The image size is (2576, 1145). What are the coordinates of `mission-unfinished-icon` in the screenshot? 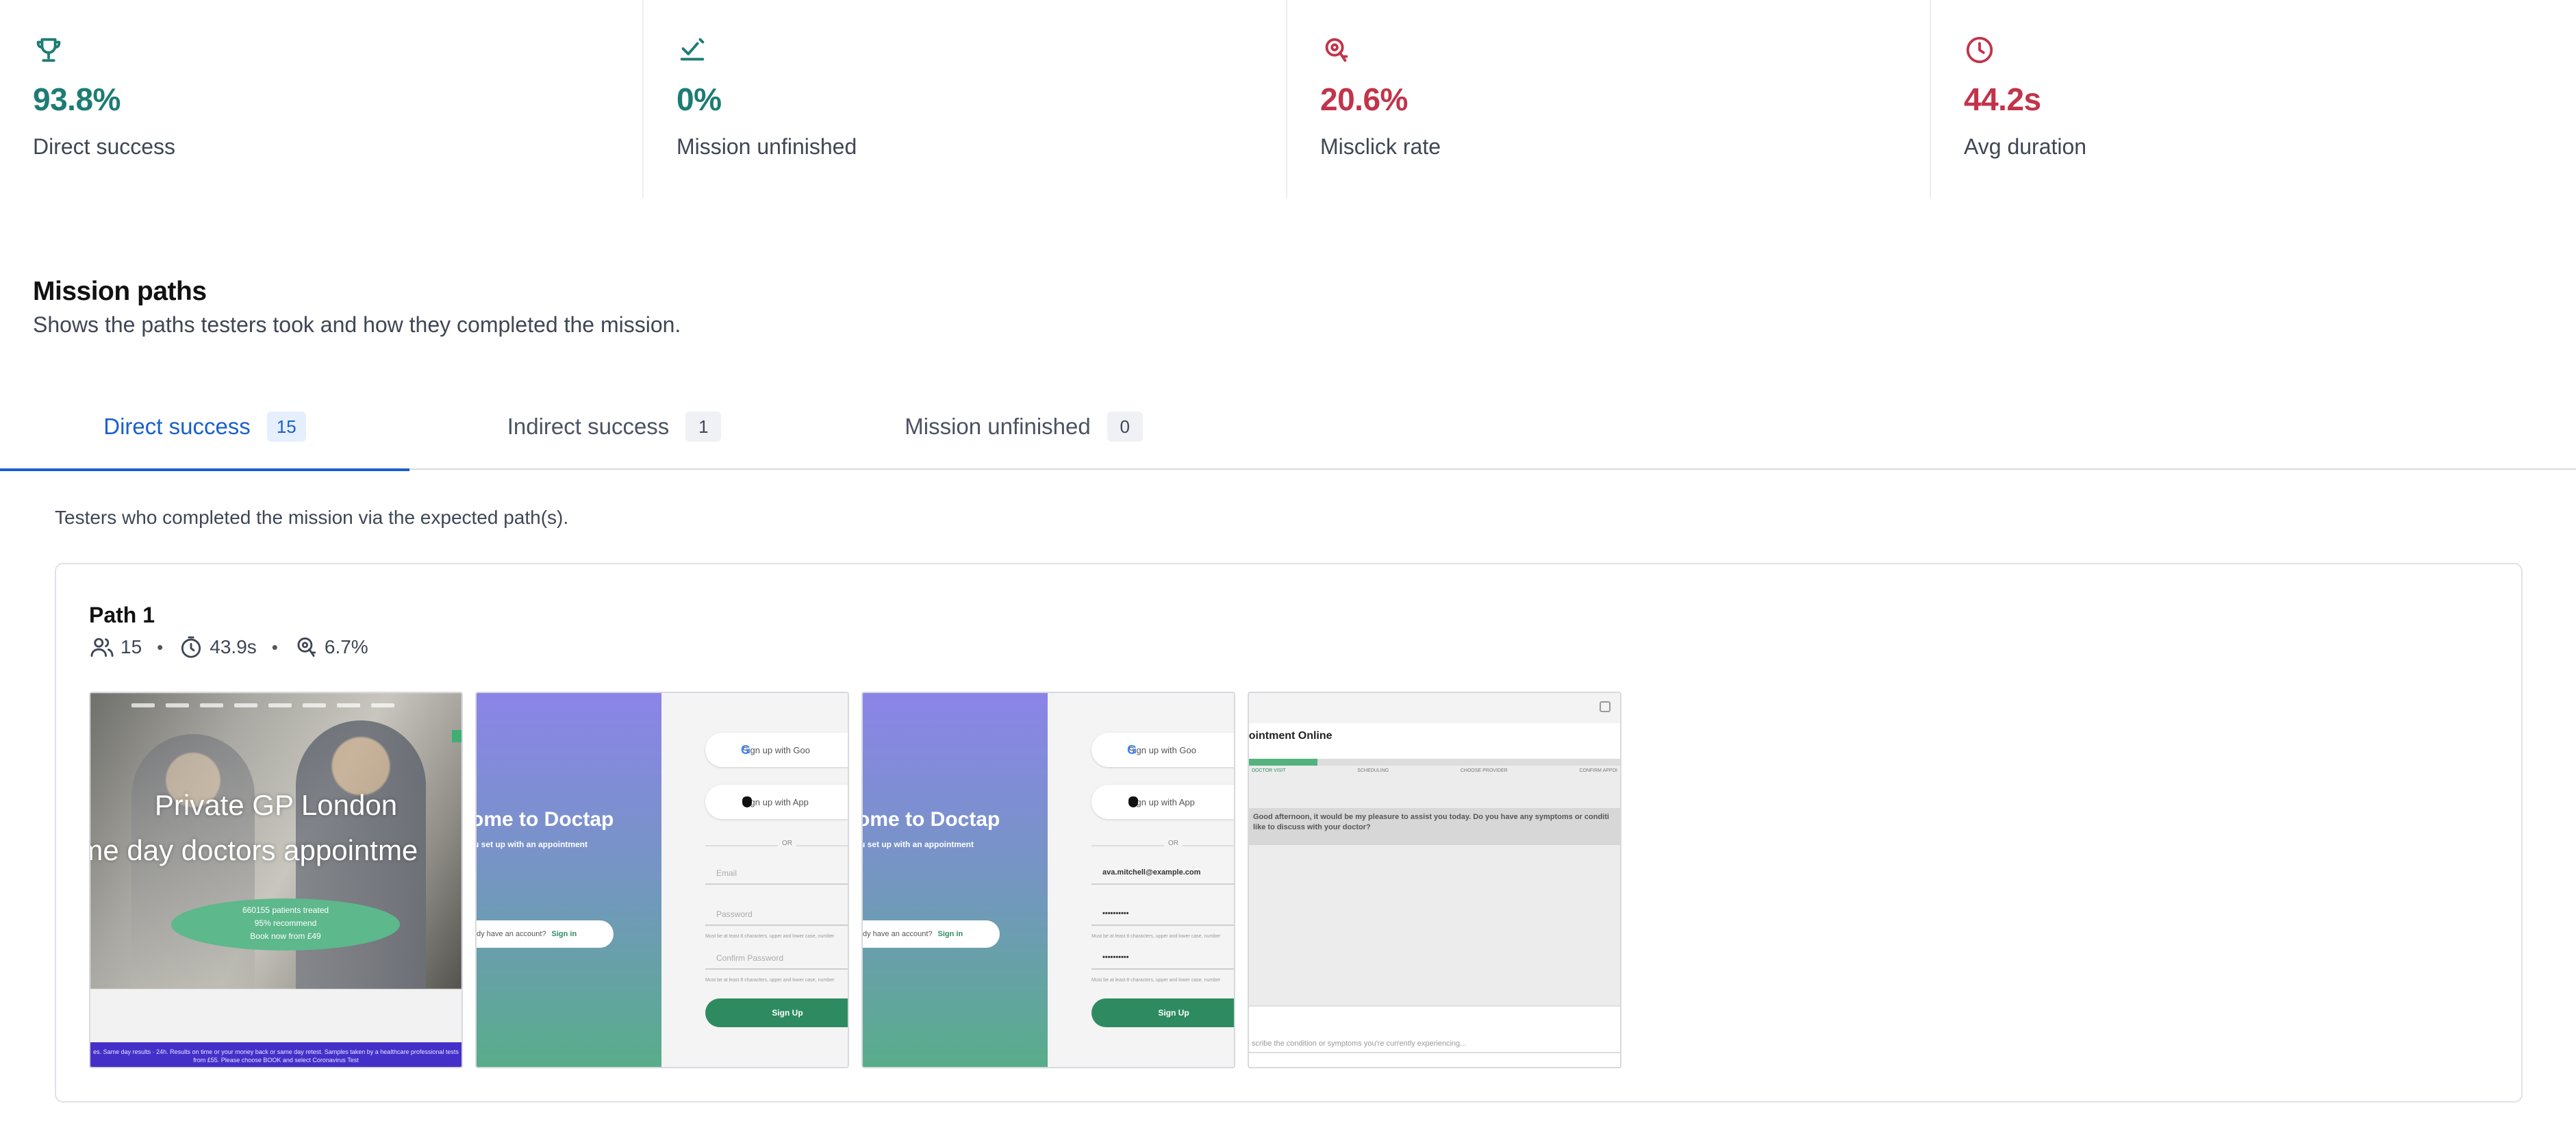 It's located at (692, 50).